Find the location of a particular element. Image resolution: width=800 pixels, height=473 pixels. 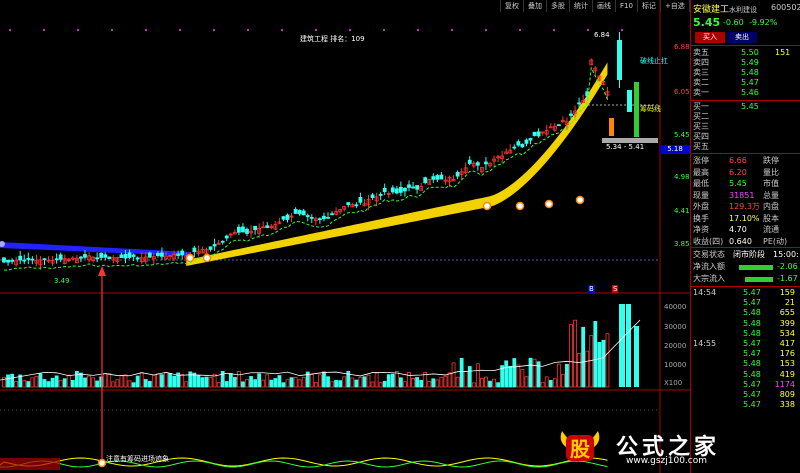

buy-button: 买入 is located at coordinates (710, 37).